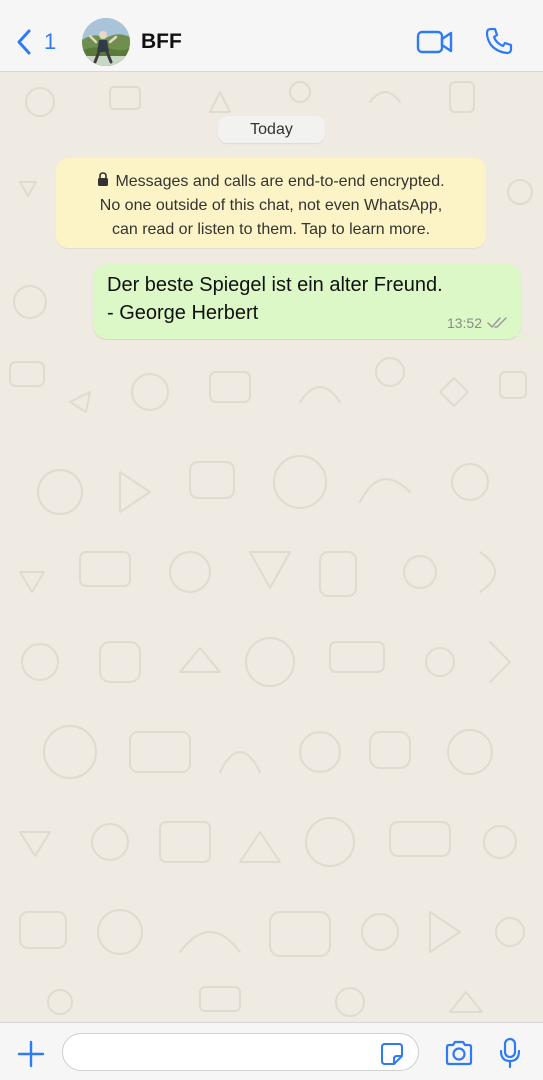  I want to click on chat-header: 1 BFF, so click(271, 36).